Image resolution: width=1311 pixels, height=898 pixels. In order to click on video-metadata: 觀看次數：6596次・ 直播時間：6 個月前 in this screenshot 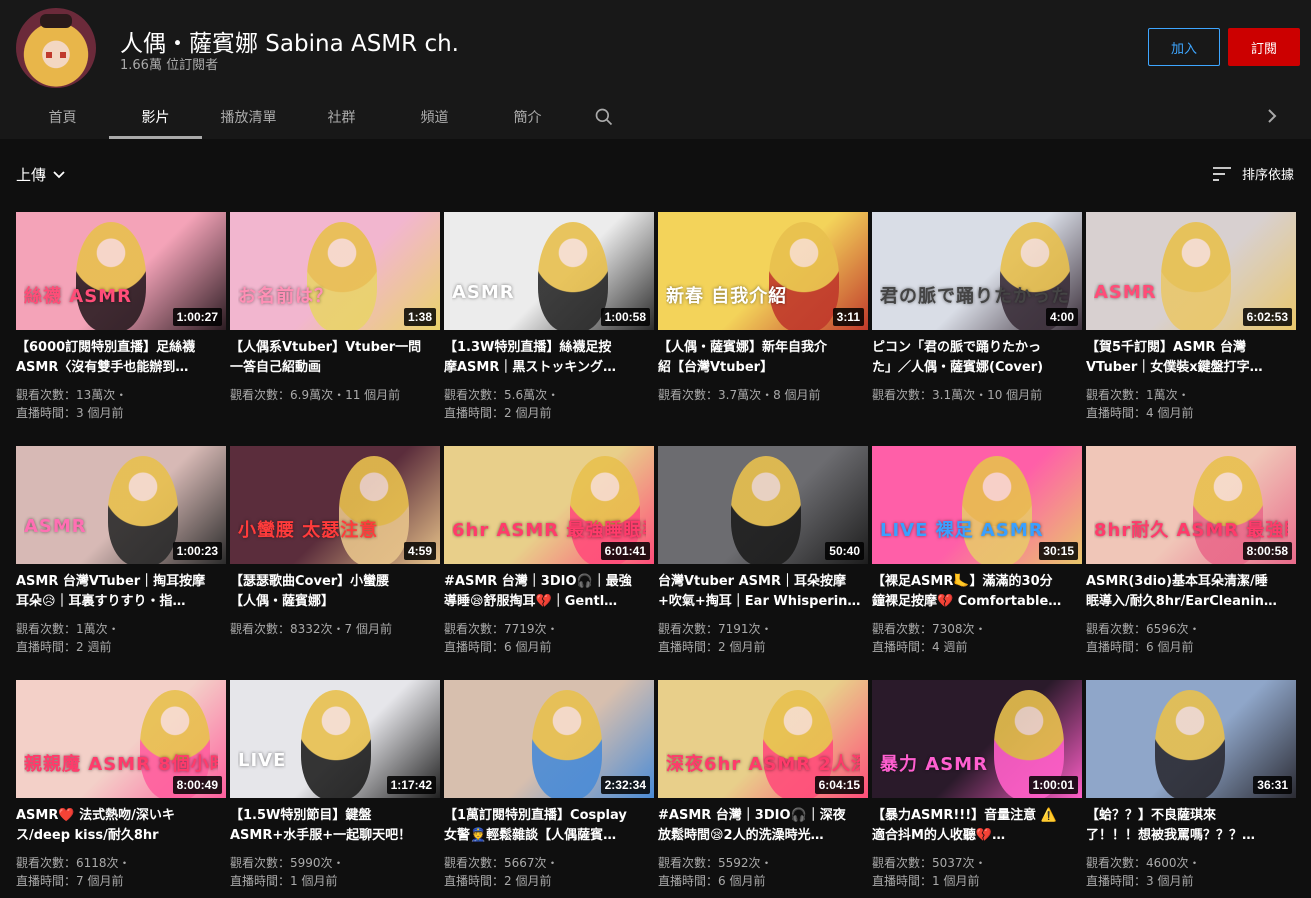, I will do `click(1143, 638)`.